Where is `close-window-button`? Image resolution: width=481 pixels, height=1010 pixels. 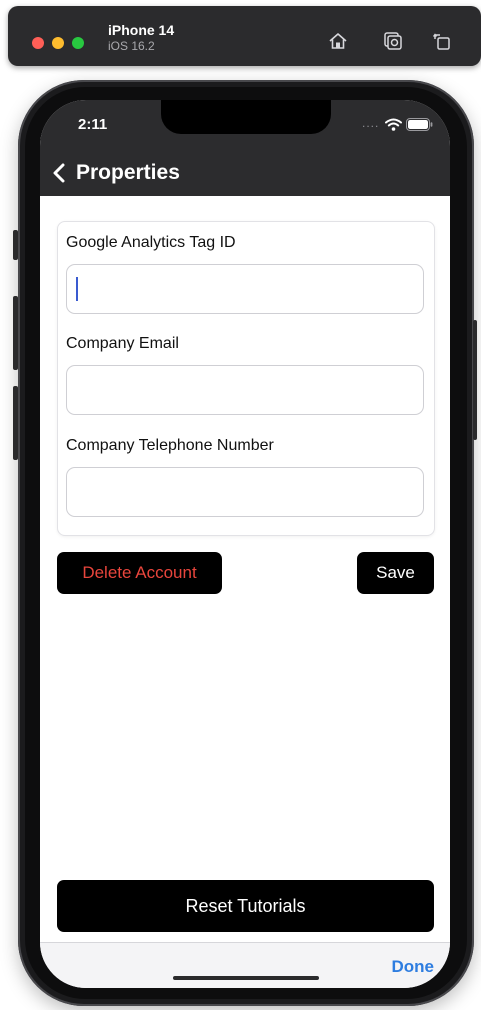 close-window-button is located at coordinates (38, 43).